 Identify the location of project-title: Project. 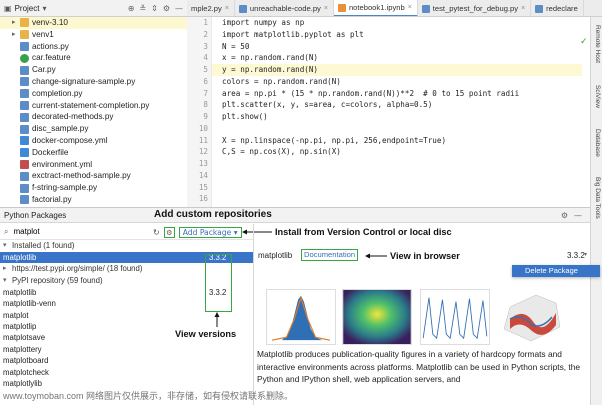
(27, 8).